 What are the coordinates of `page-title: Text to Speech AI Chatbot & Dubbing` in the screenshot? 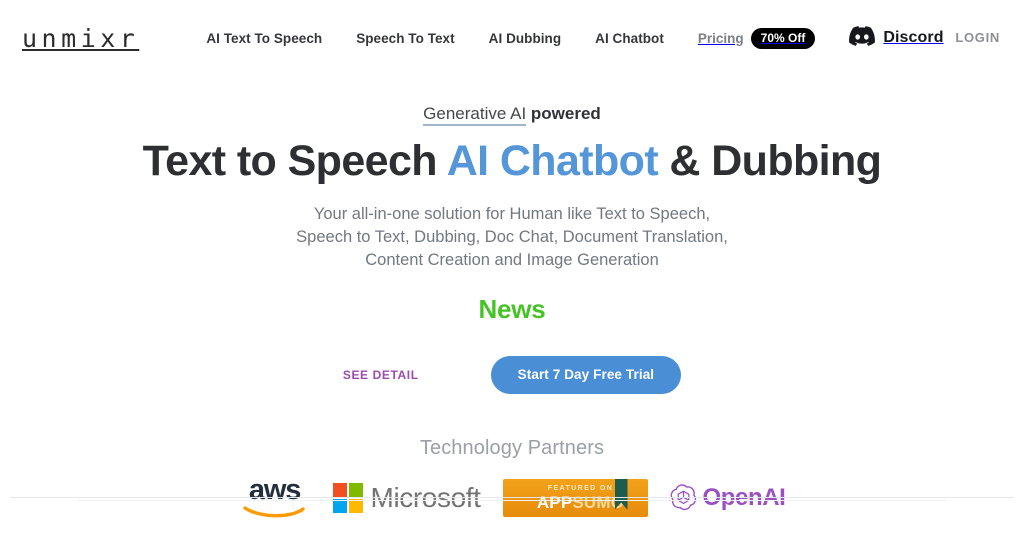 It's located at (512, 161).